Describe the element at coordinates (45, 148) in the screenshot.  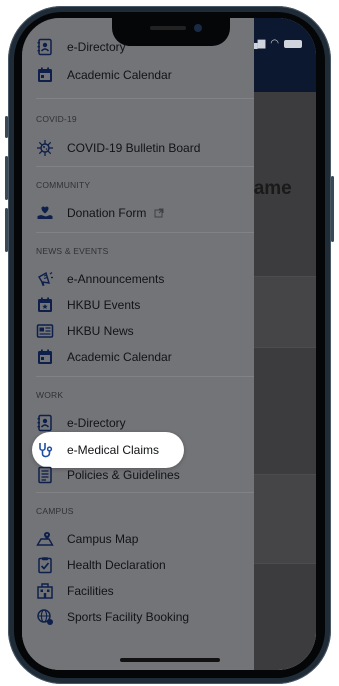
I see `virus-icon` at that location.